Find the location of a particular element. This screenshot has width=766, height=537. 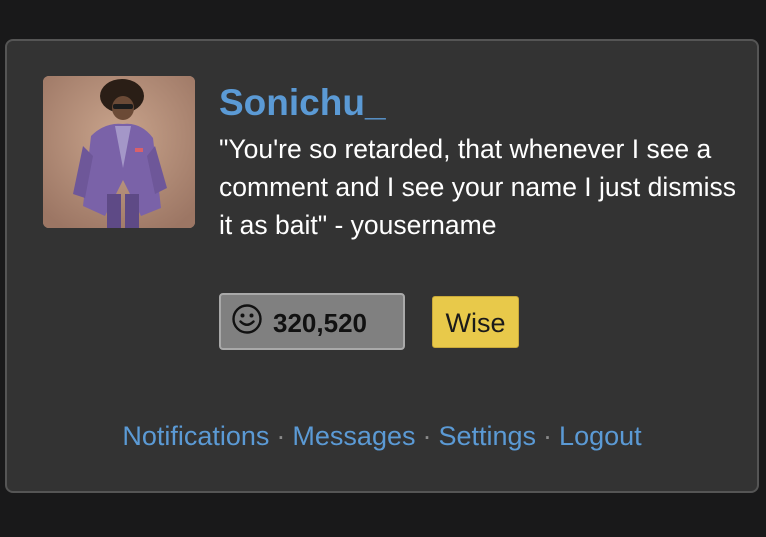

settings-link: Settings is located at coordinates (487, 436).